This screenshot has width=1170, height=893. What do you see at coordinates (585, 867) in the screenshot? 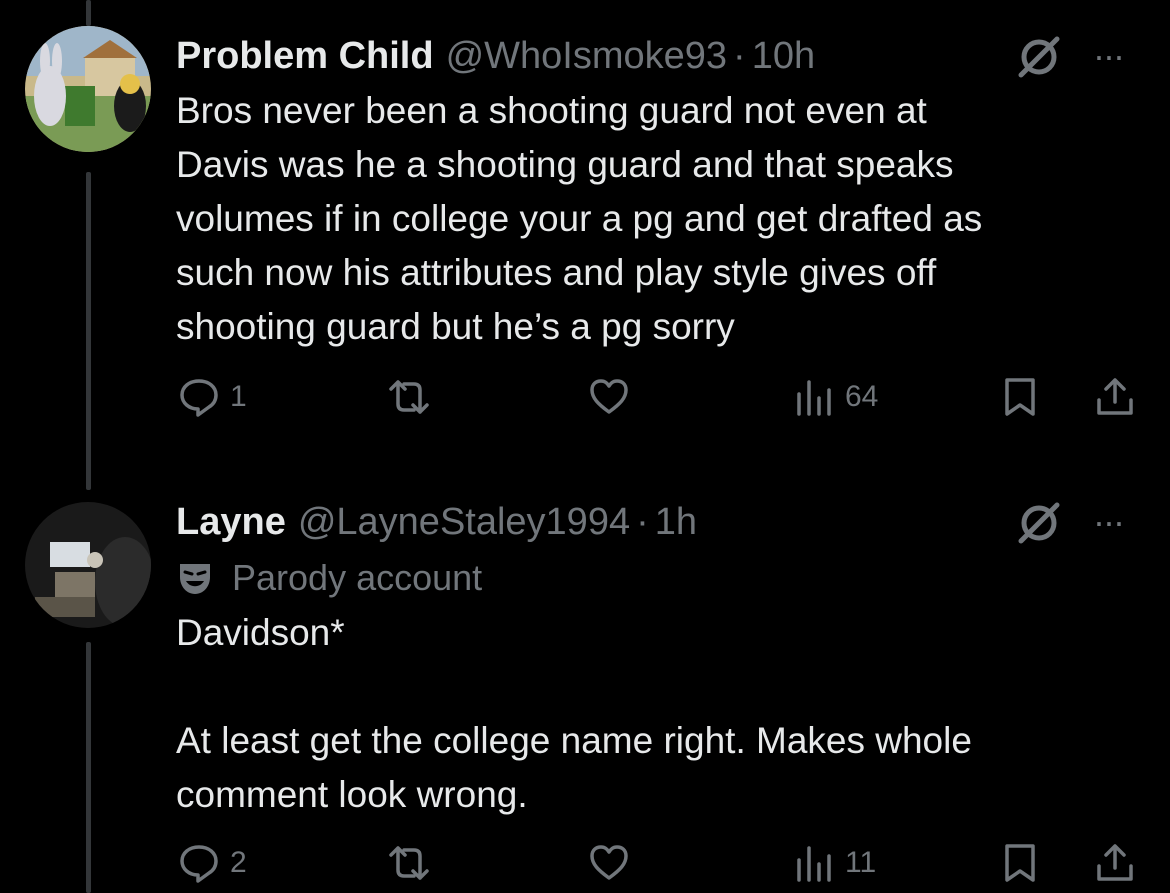
I see `tweet-actions: 2 11` at bounding box center [585, 867].